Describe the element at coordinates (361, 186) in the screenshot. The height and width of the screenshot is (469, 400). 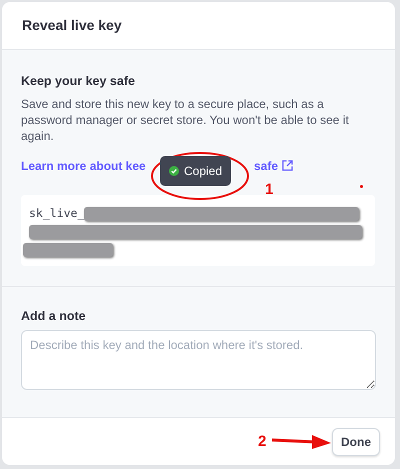
I see `annotation-dot` at that location.